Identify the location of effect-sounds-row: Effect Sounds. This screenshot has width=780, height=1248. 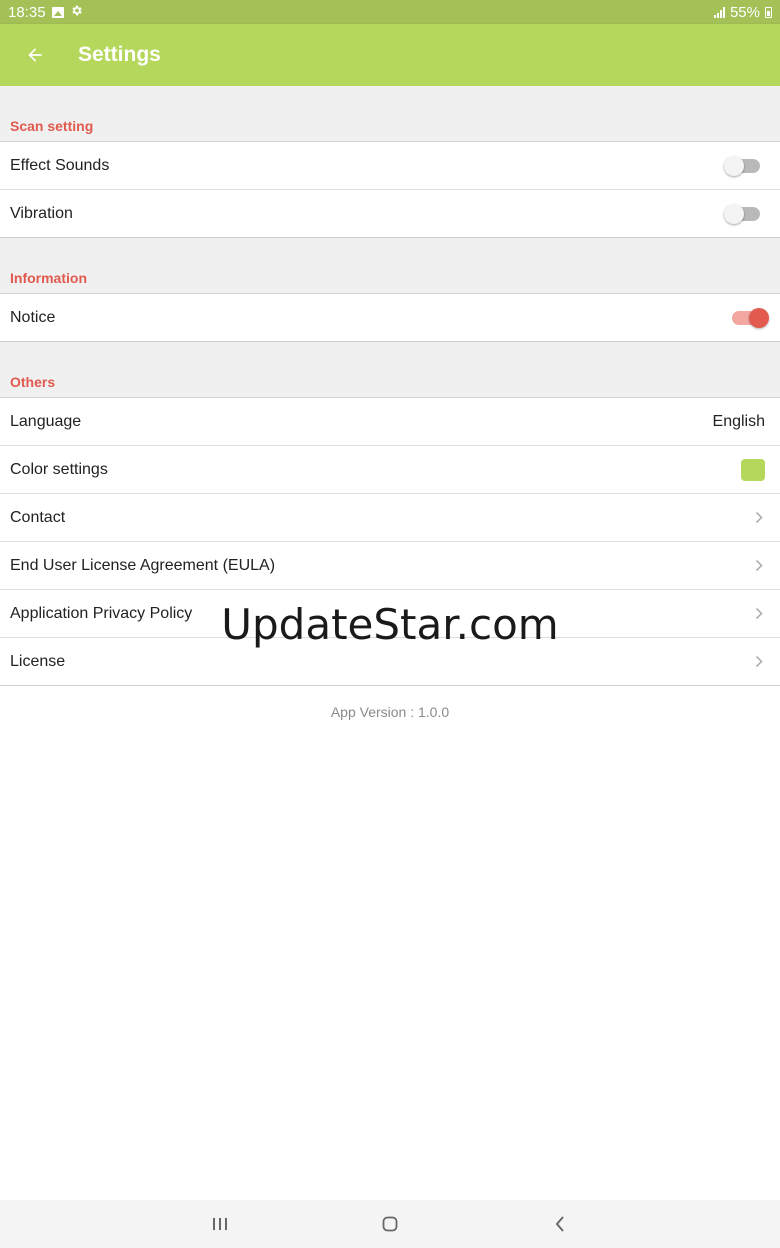
(390, 166).